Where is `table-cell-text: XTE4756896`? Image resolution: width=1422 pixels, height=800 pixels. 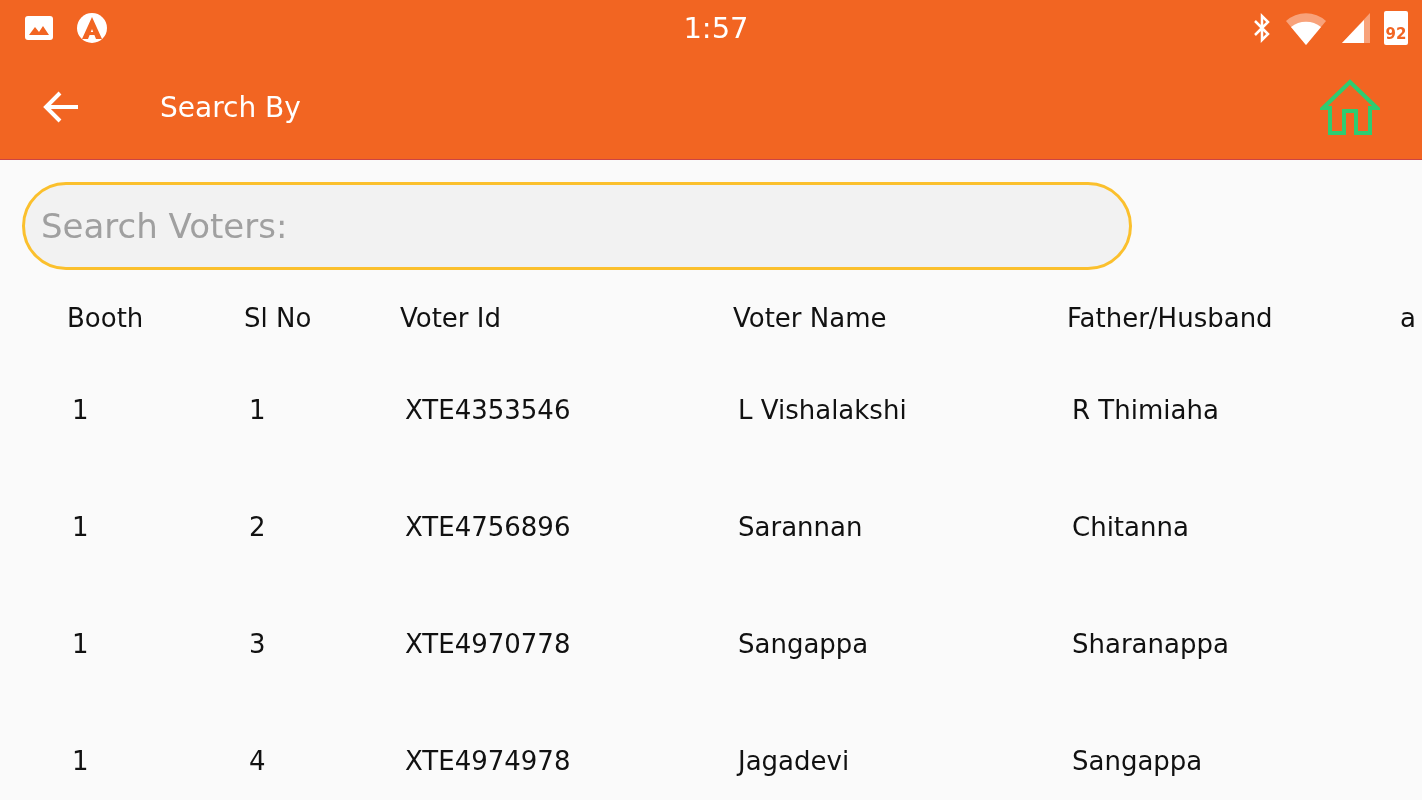
table-cell-text: XTE4756896 is located at coordinates (488, 527).